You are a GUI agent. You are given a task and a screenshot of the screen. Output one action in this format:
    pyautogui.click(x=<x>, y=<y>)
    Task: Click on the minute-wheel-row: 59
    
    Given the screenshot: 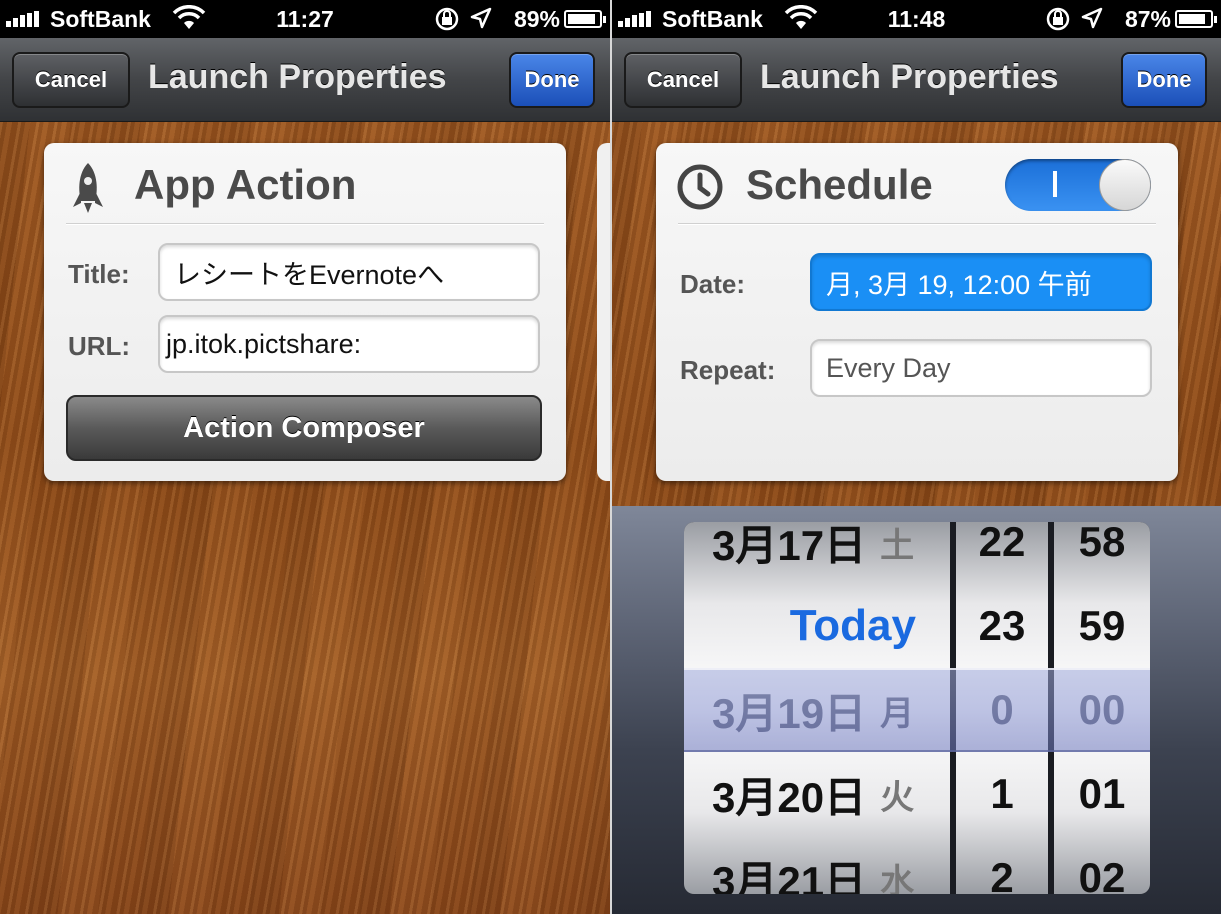 What is the action you would take?
    pyautogui.click(x=1102, y=625)
    